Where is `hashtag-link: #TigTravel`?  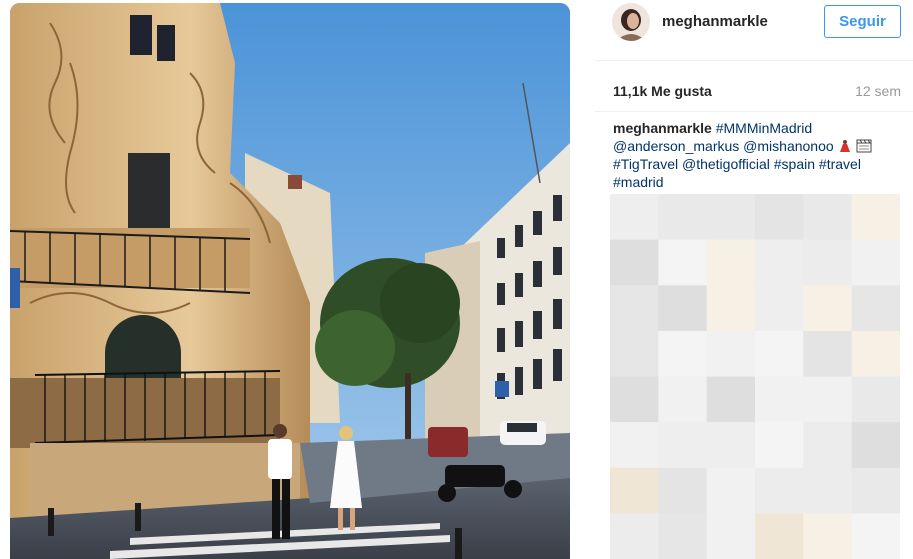
hashtag-link: #TigTravel is located at coordinates (645, 164).